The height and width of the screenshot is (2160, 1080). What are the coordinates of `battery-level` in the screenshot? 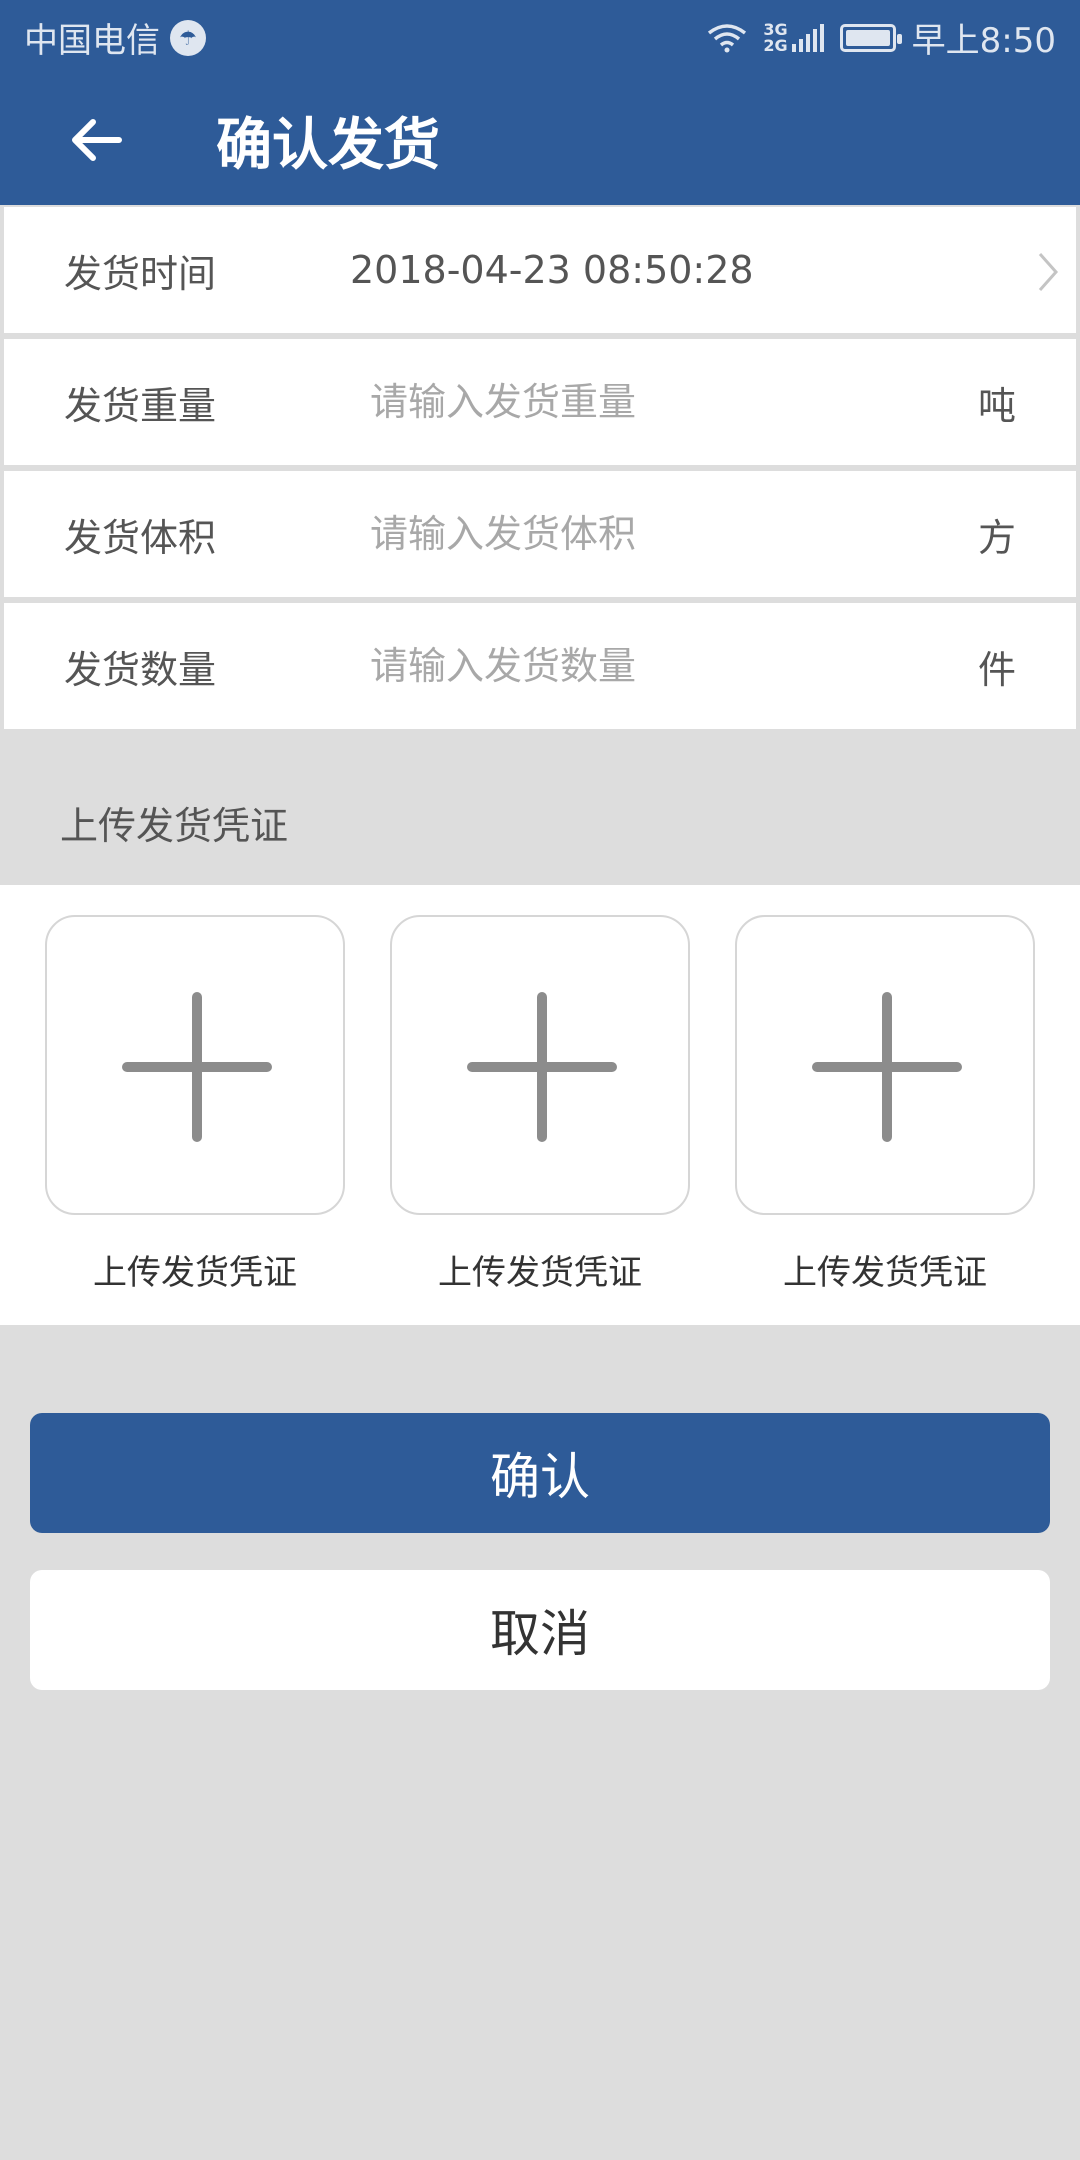 It's located at (867, 37).